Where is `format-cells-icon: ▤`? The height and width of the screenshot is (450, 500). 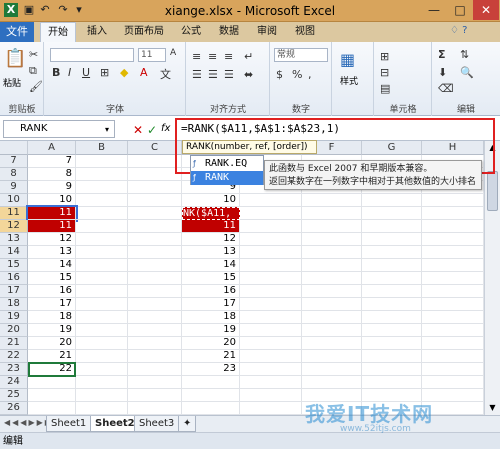 format-cells-icon: ▤ is located at coordinates (385, 88).